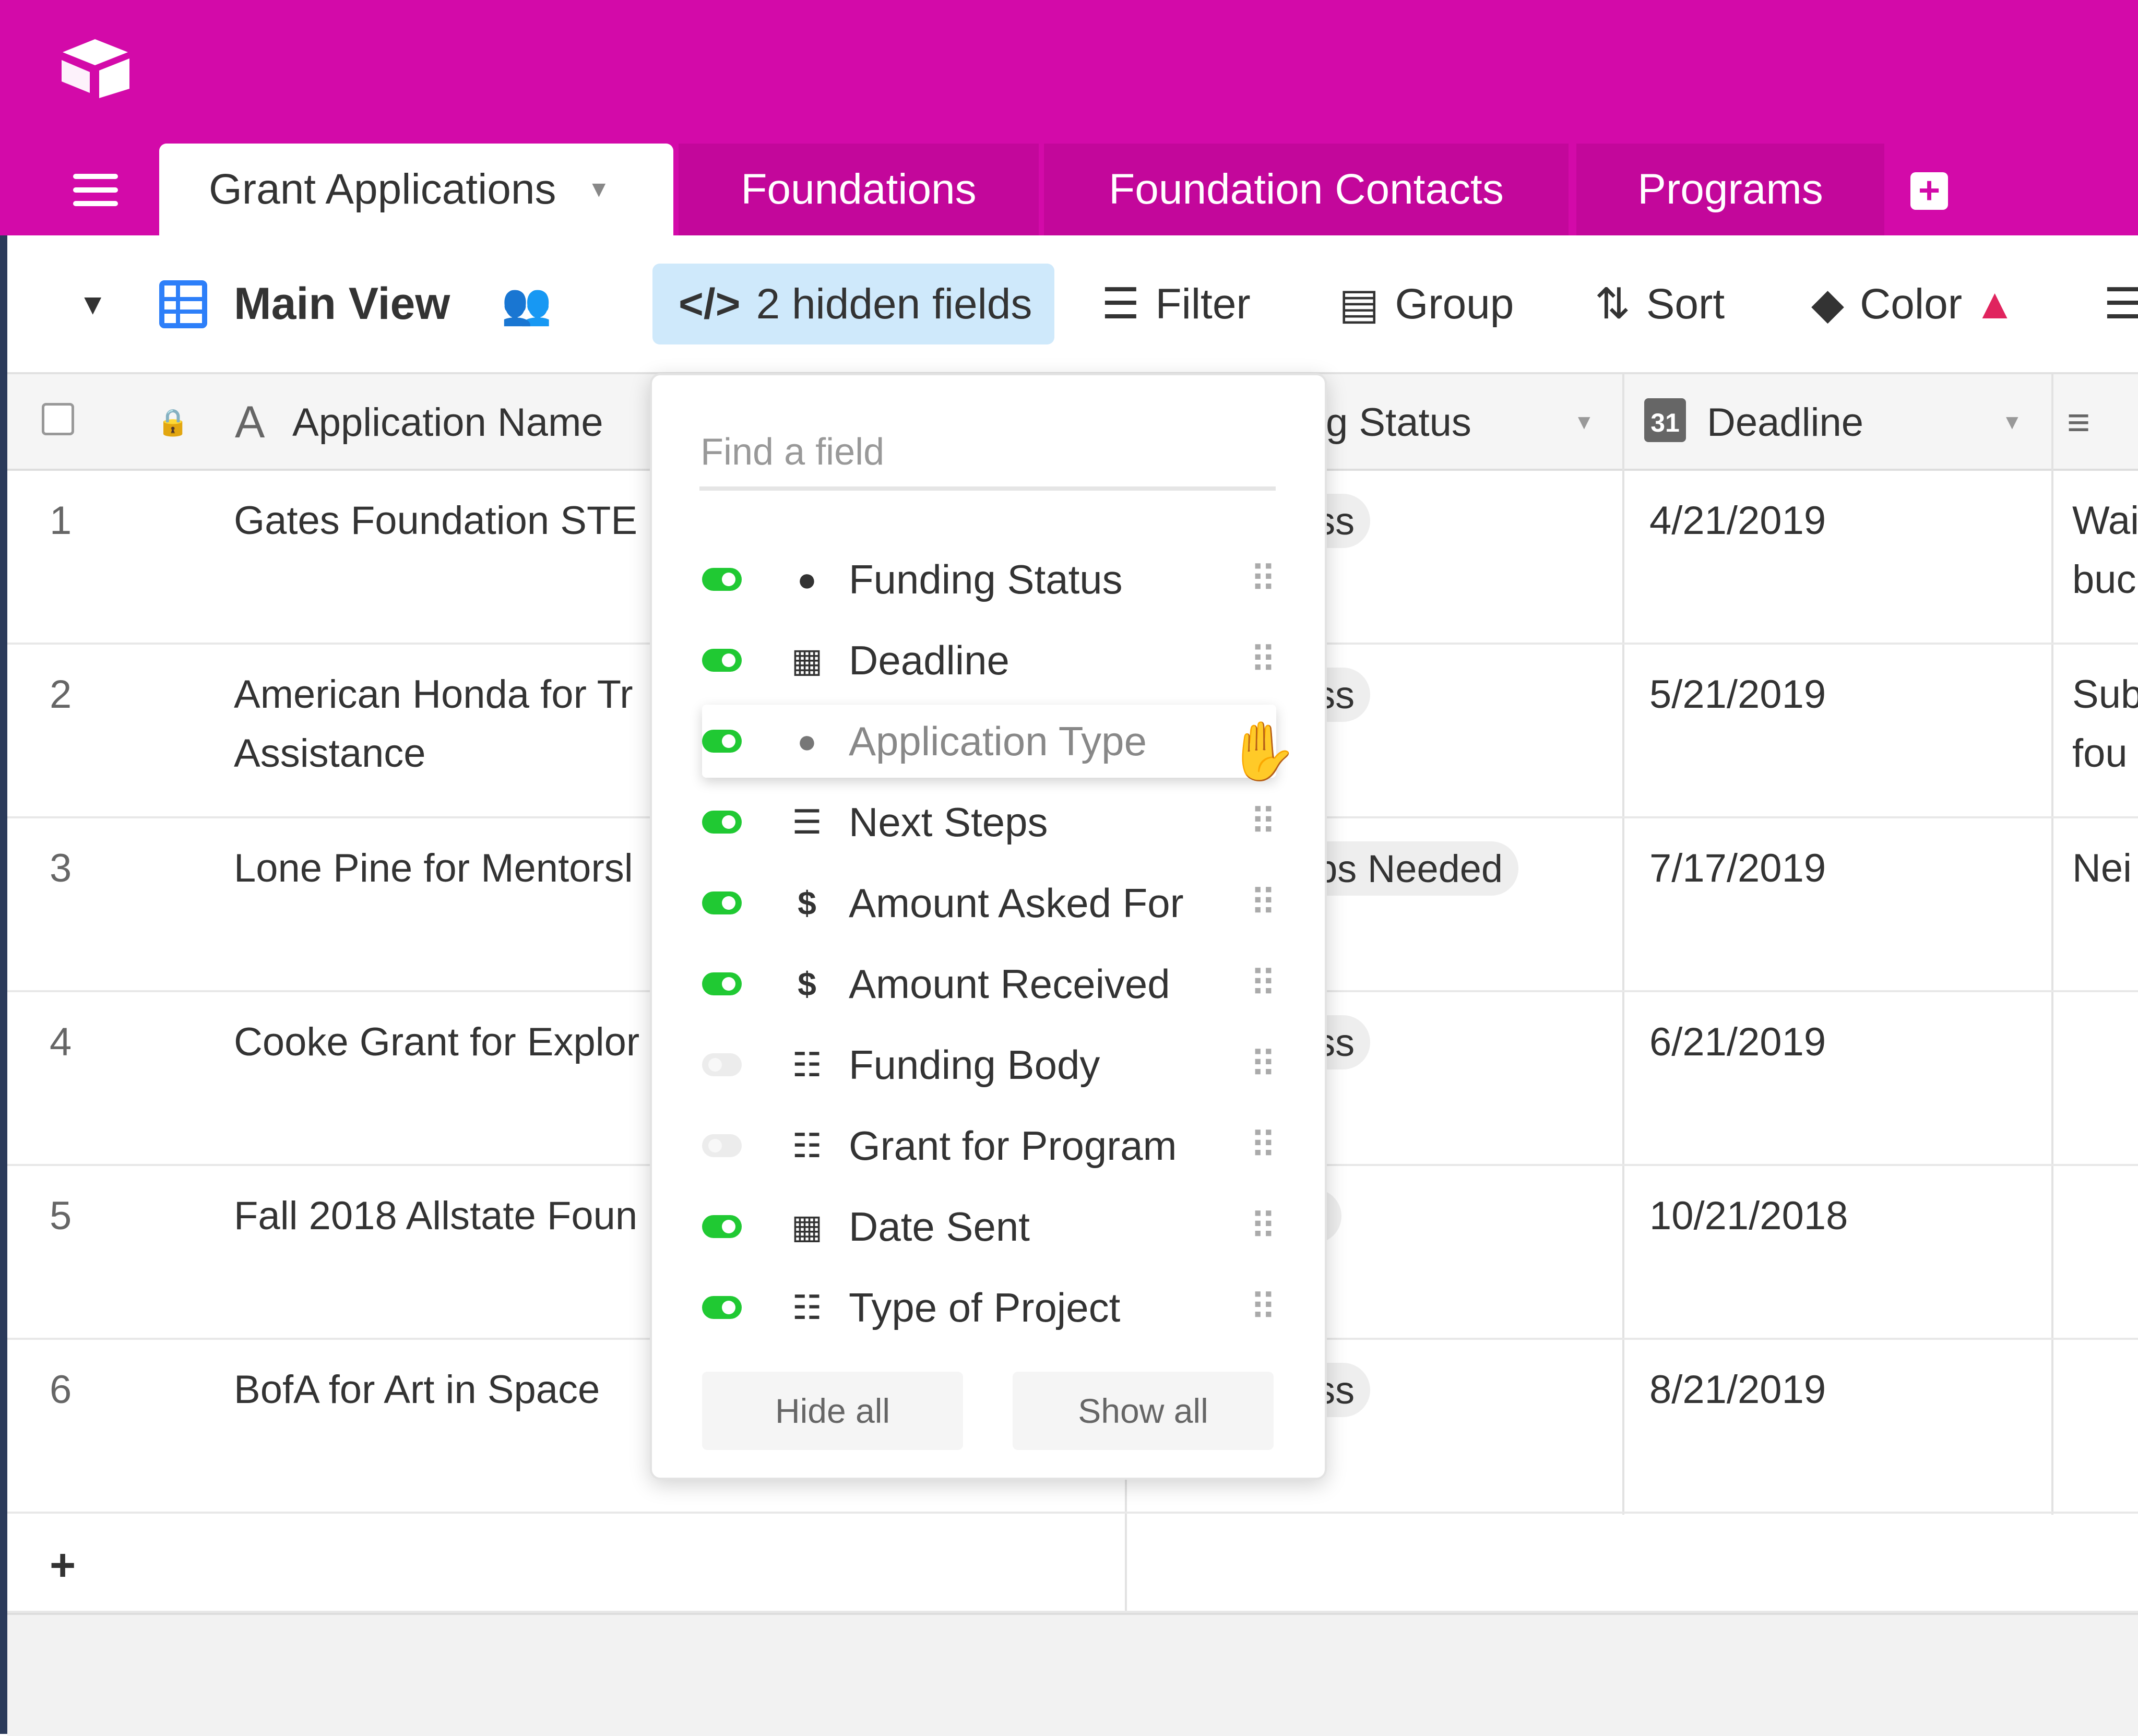 The height and width of the screenshot is (1736, 2138). I want to click on field-row: ● Funding Status ⠿, so click(990, 579).